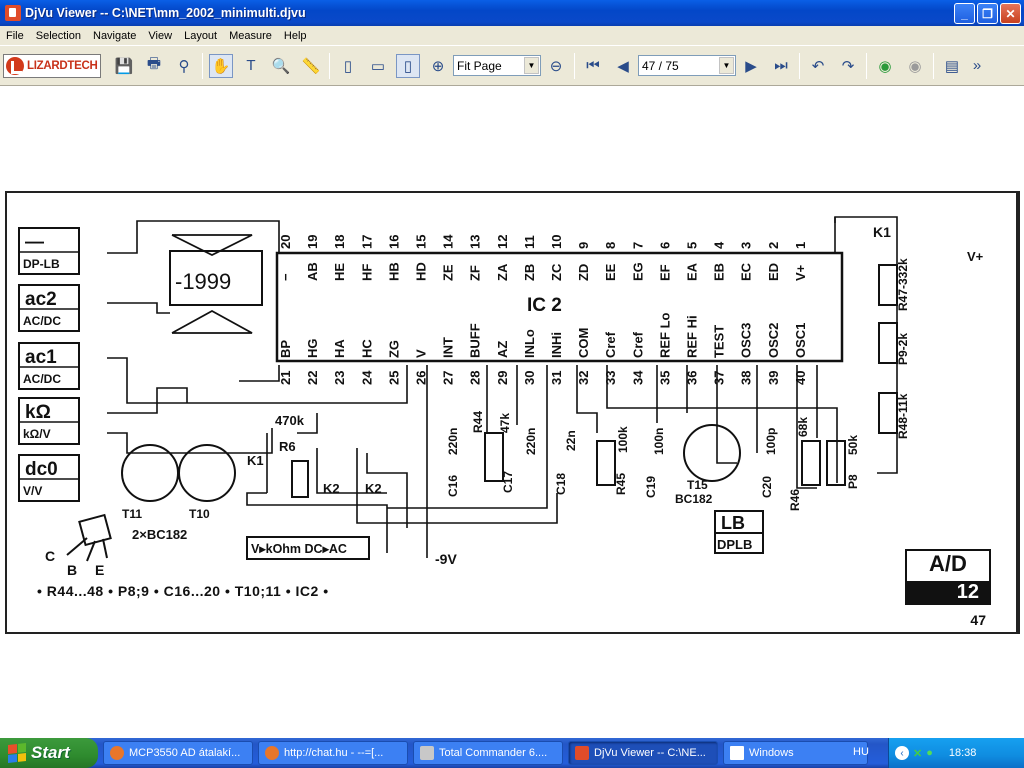 The width and height of the screenshot is (1024, 768). I want to click on print-icon: 🖶, so click(154, 66).